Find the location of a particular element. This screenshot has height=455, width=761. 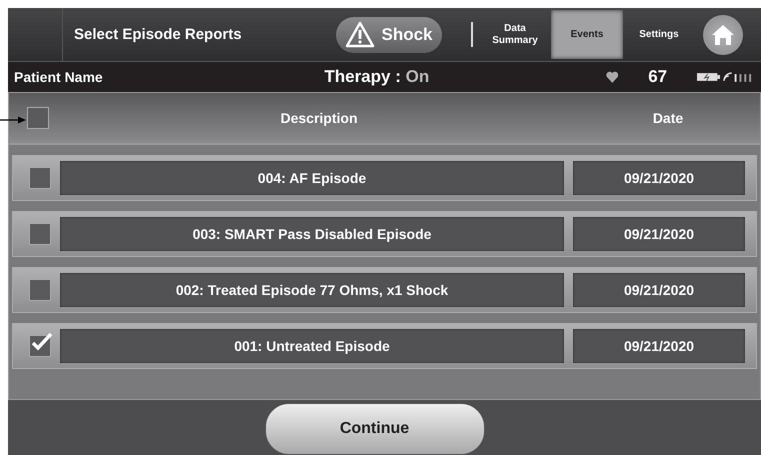

check-icon is located at coordinates (42, 342).